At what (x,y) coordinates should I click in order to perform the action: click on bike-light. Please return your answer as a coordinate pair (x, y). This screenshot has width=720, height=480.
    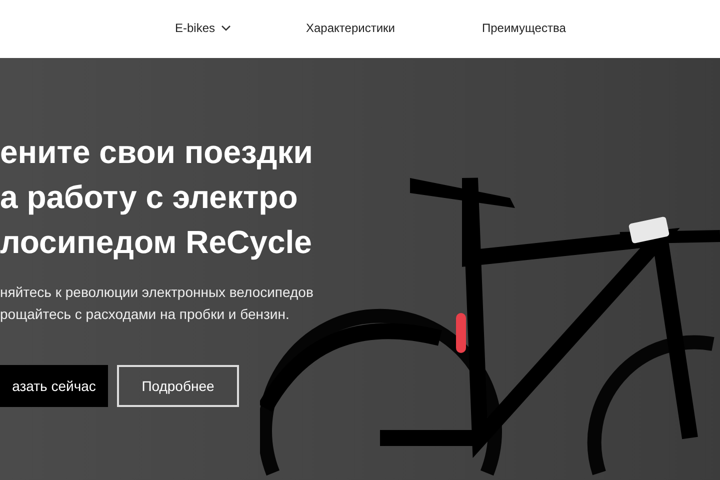
    Looking at the image, I should click on (461, 333).